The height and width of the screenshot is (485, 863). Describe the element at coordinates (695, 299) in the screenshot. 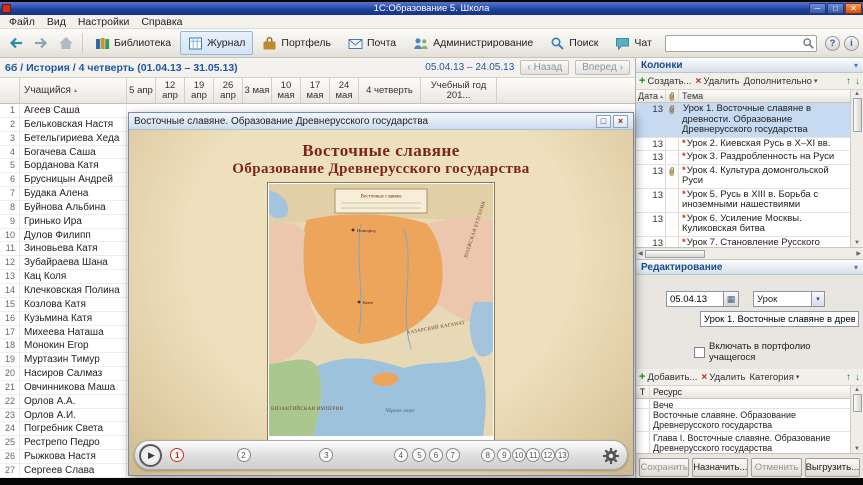

I see `lesson-date-field` at that location.